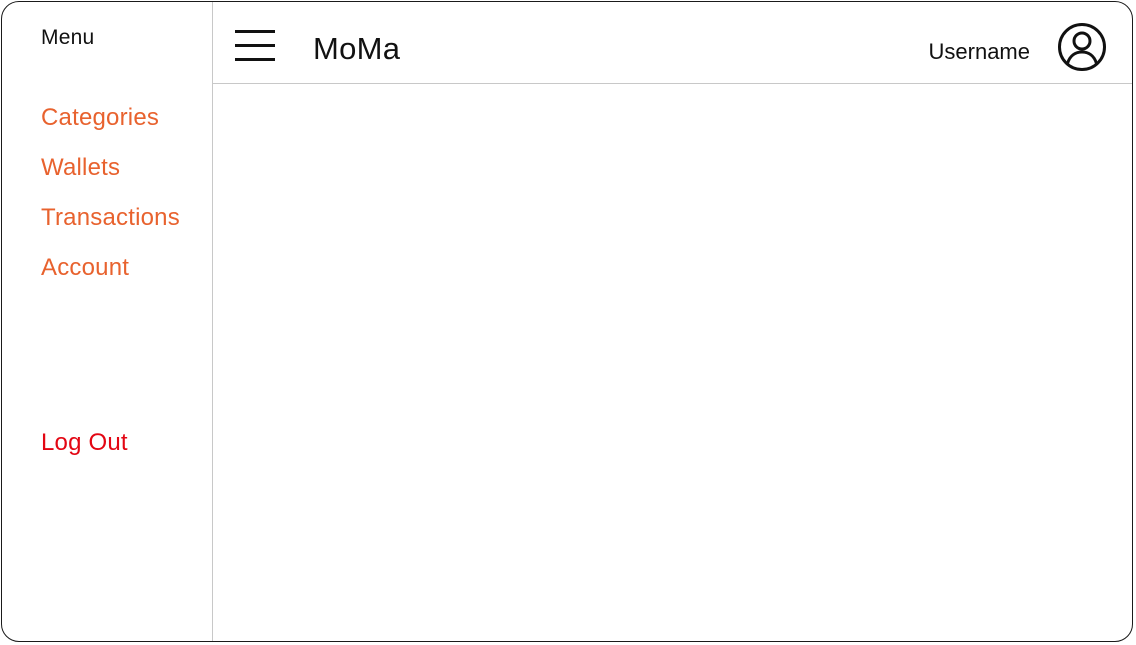 This screenshot has width=1136, height=645. I want to click on user-avatar-icon, so click(1082, 47).